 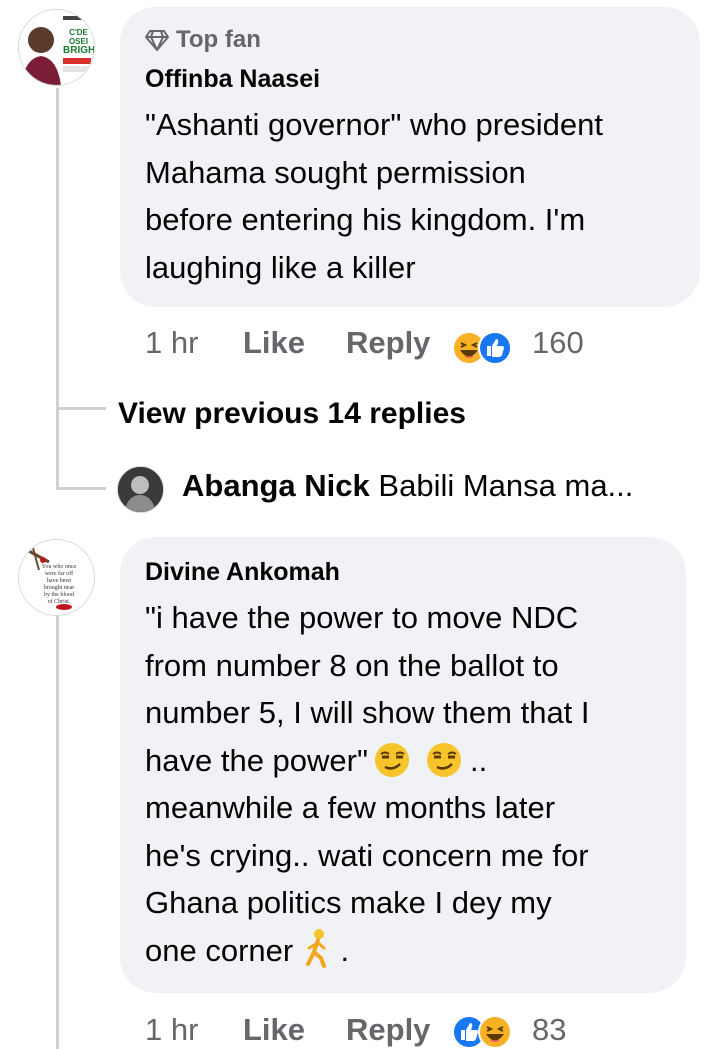 I want to click on top-fan-label: Top fan, so click(x=218, y=39).